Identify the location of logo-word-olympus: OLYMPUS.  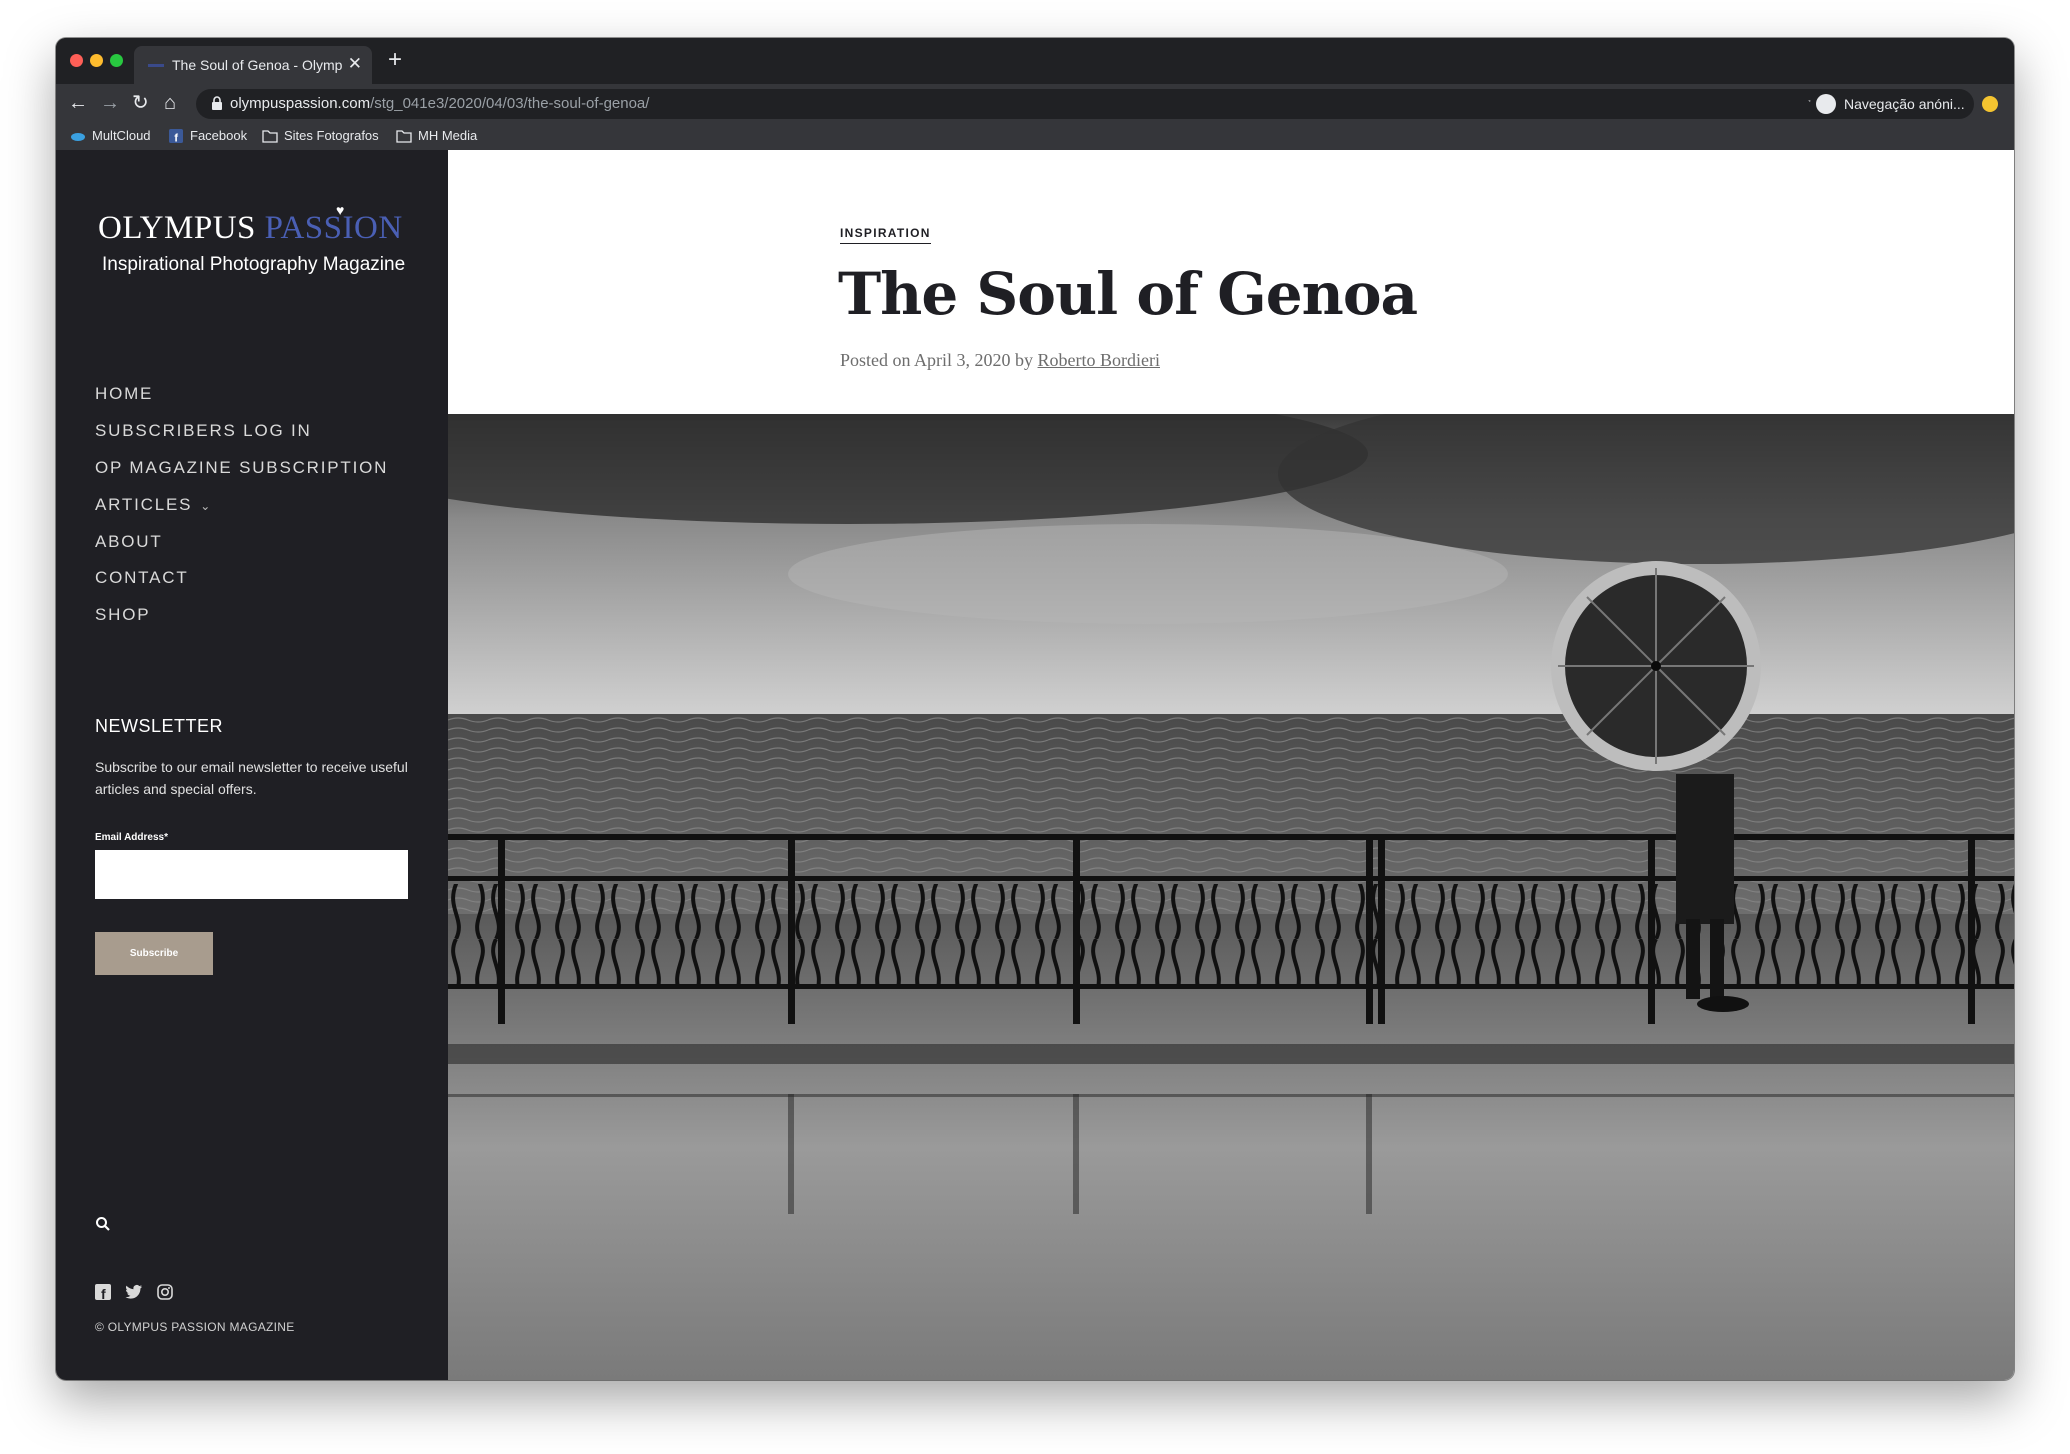
(177, 228).